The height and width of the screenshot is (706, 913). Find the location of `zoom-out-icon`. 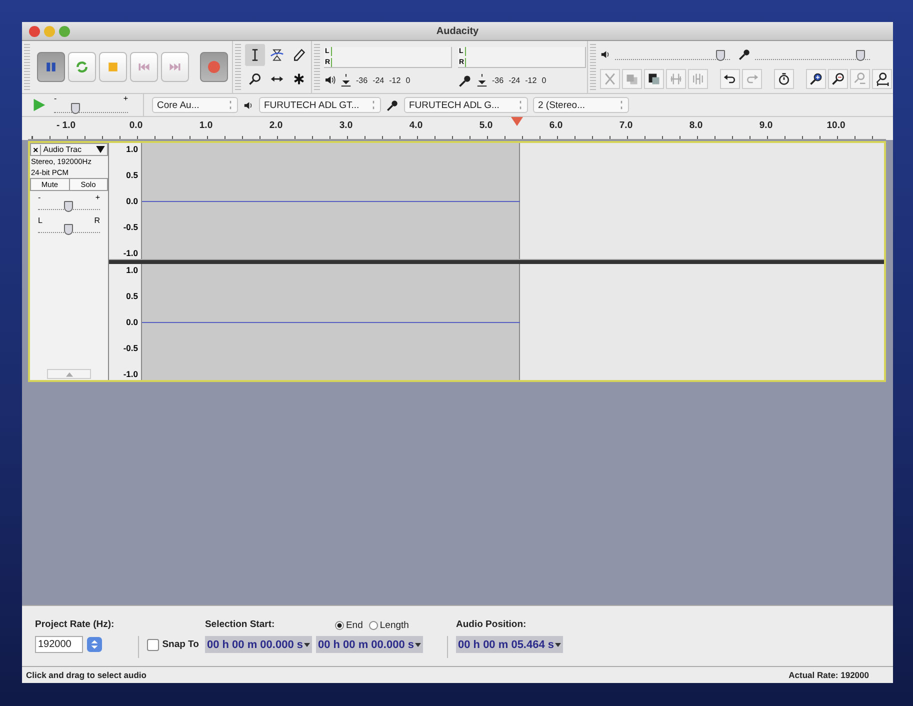

zoom-out-icon is located at coordinates (838, 79).